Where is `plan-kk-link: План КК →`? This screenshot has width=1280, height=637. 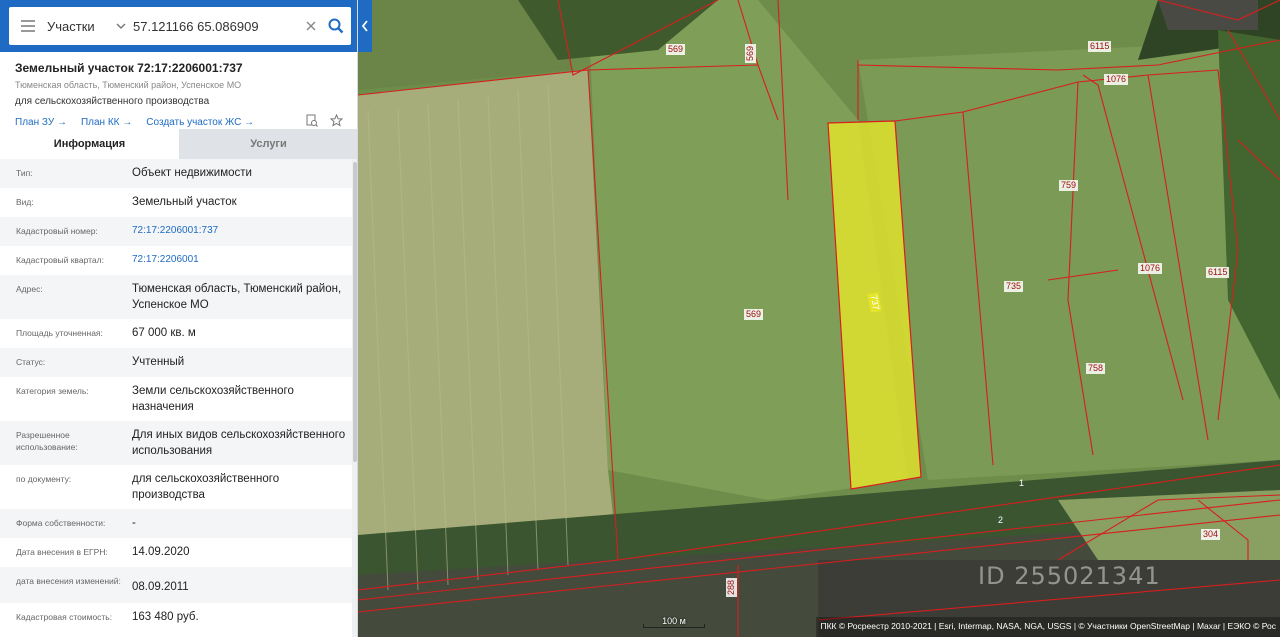 plan-kk-link: План КК → is located at coordinates (106, 122).